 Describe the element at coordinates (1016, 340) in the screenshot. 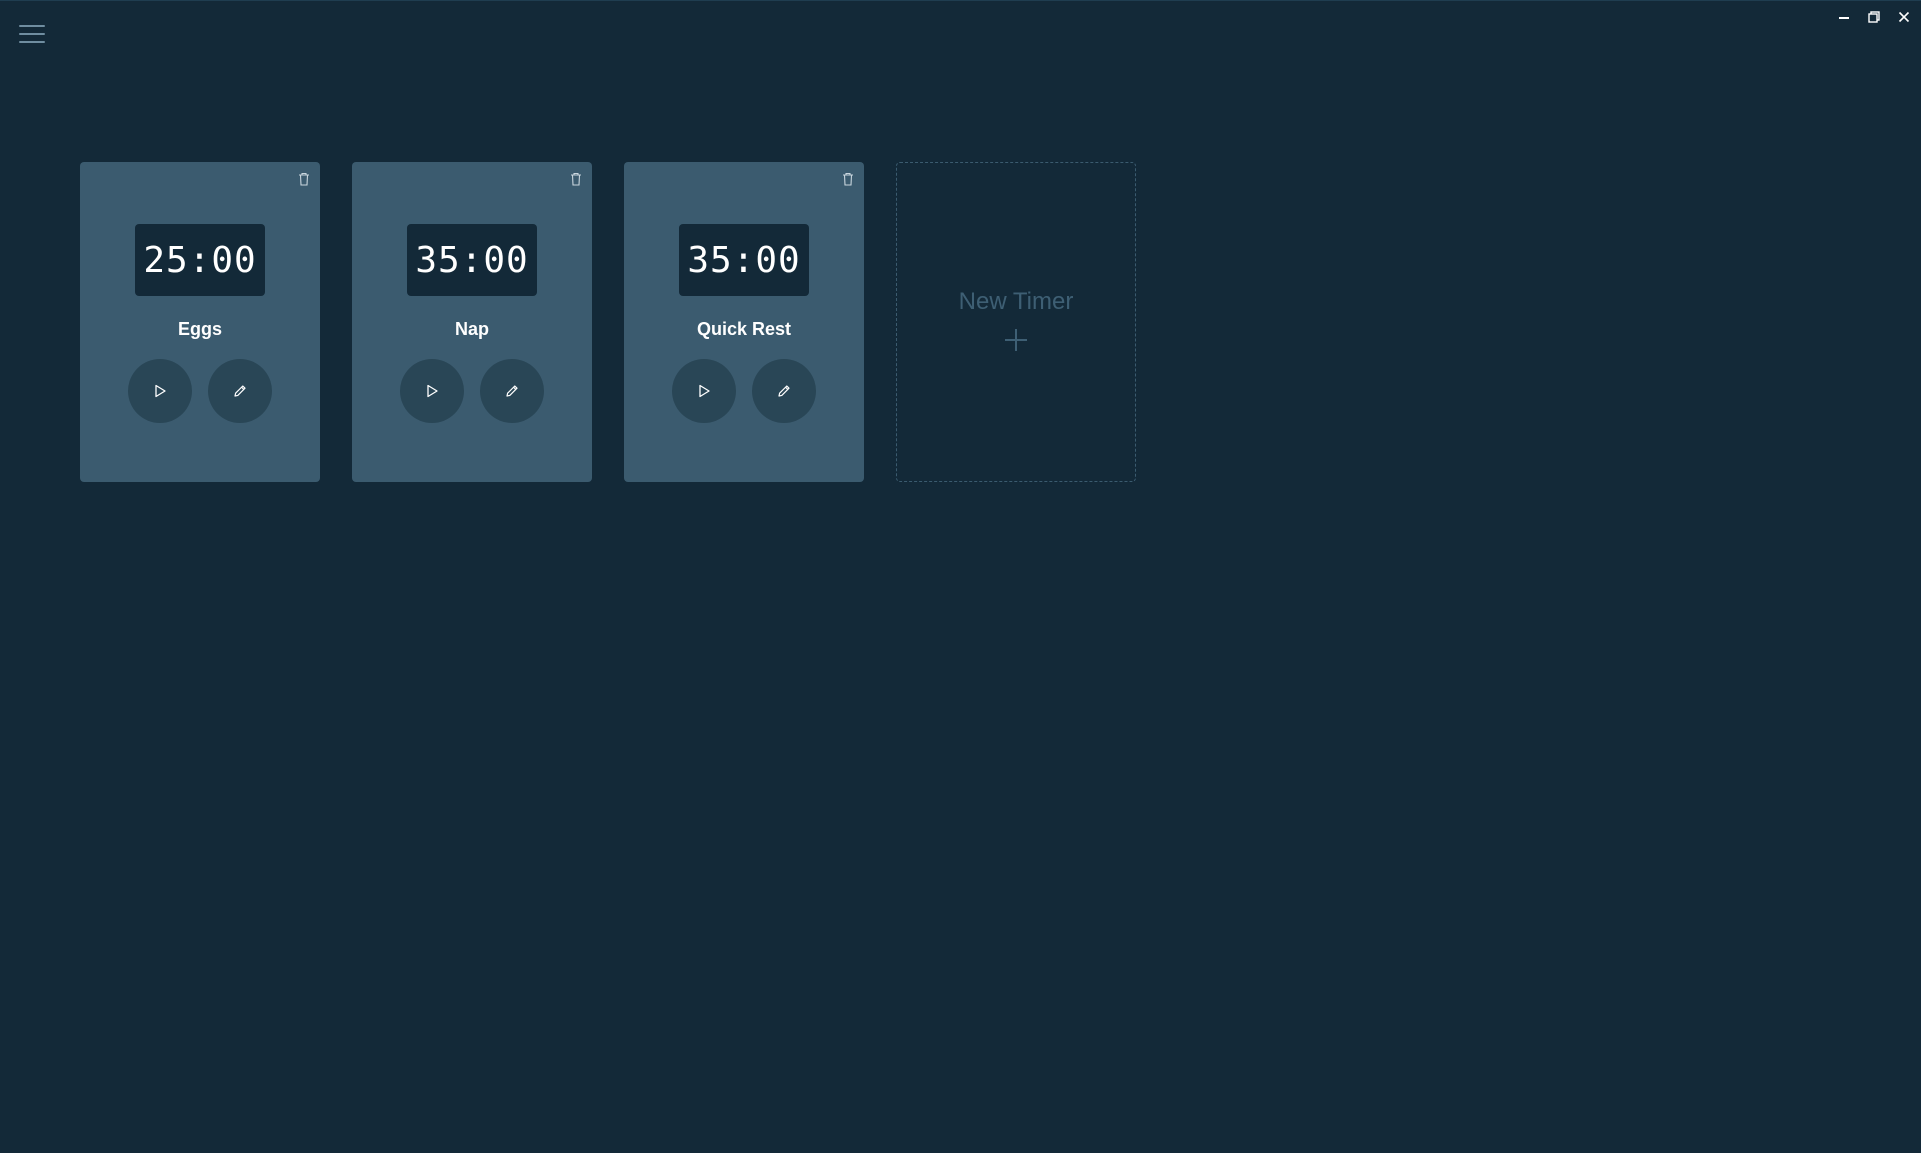

I see `plus-icon` at that location.